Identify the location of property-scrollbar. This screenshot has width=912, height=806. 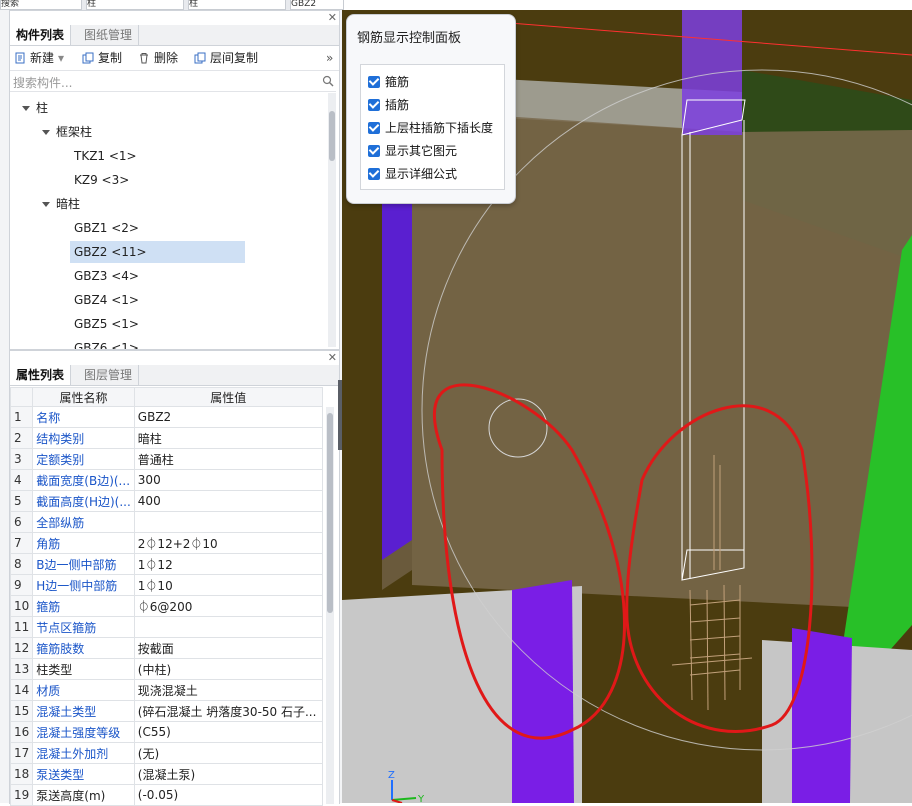
(330, 605).